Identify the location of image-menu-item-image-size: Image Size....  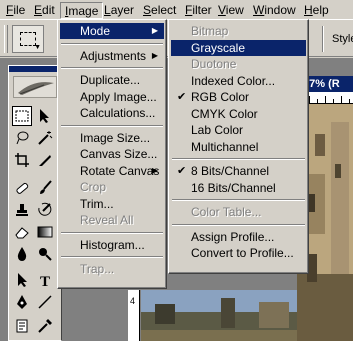
(112, 138).